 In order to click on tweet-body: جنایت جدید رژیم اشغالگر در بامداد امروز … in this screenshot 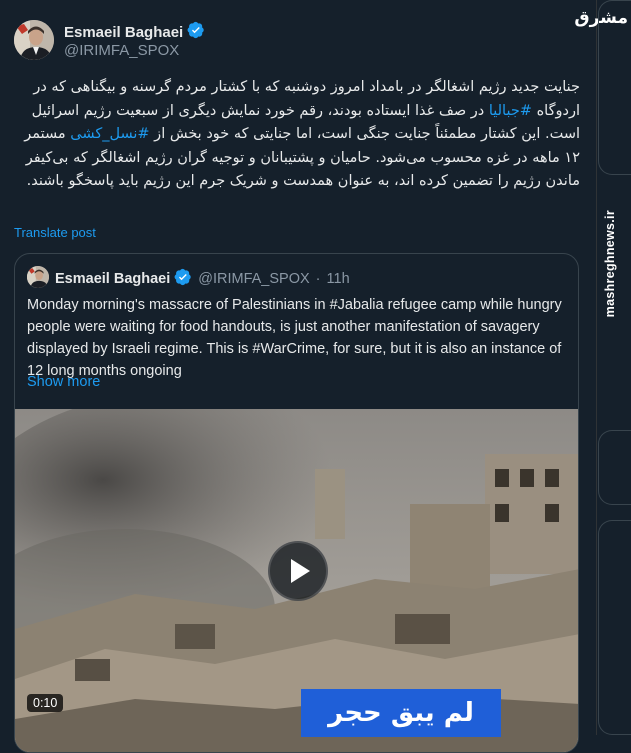, I will do `click(297, 135)`.